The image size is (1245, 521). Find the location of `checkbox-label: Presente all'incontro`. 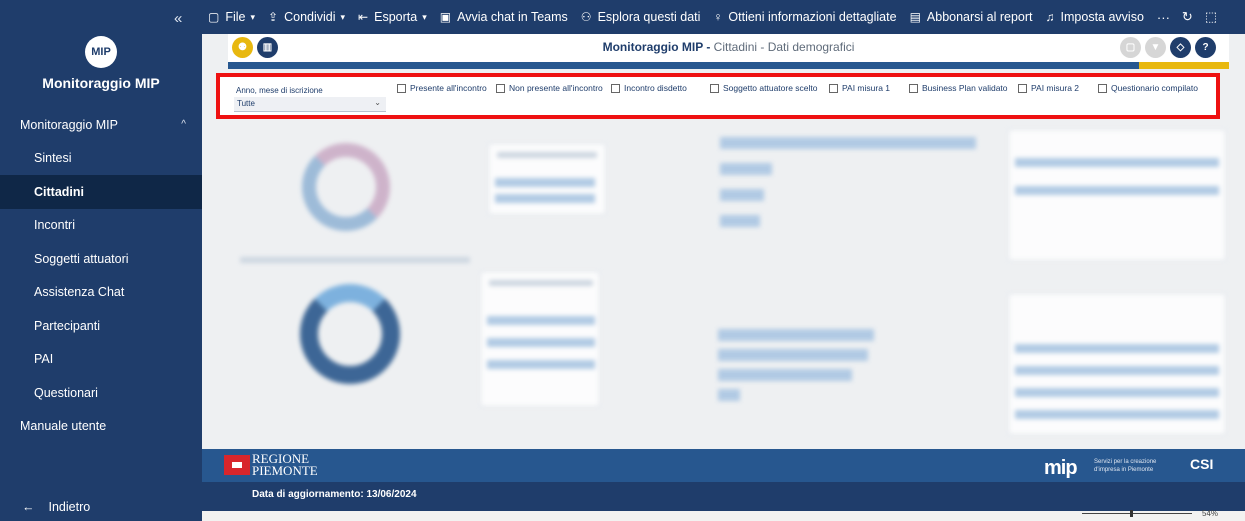

checkbox-label: Presente all'incontro is located at coordinates (448, 88).